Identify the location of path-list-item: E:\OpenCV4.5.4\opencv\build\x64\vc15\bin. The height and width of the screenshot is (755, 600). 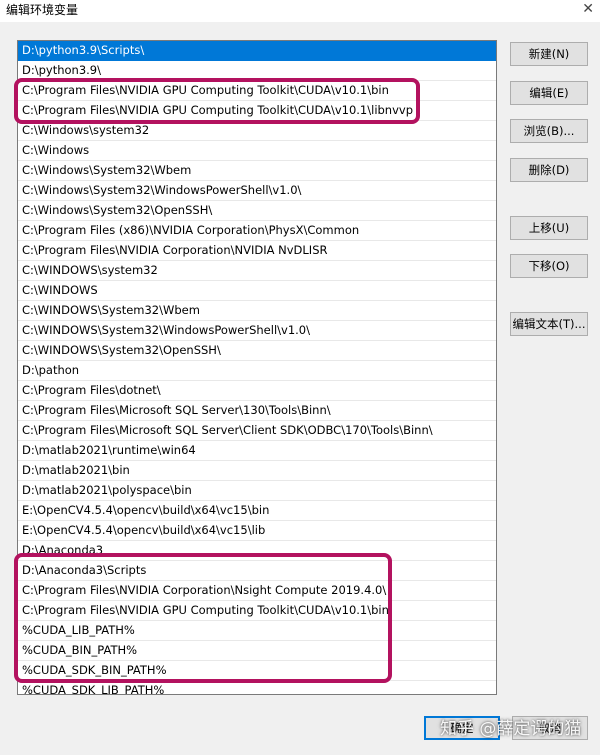
(257, 511).